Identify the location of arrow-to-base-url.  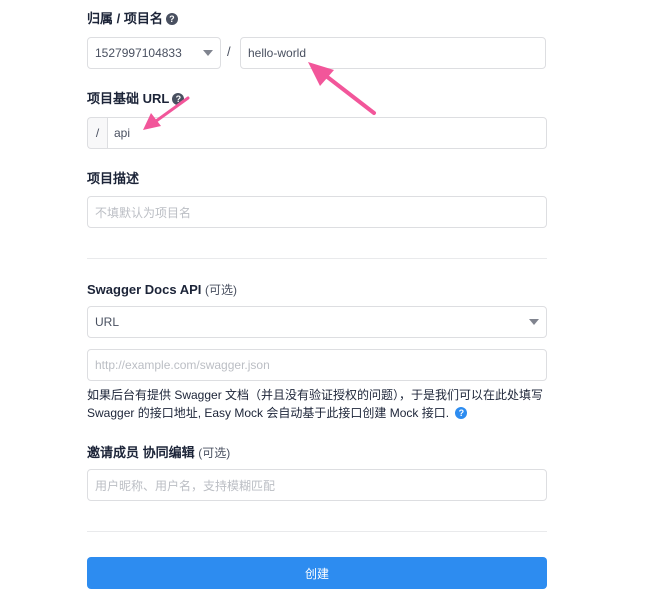
(166, 113).